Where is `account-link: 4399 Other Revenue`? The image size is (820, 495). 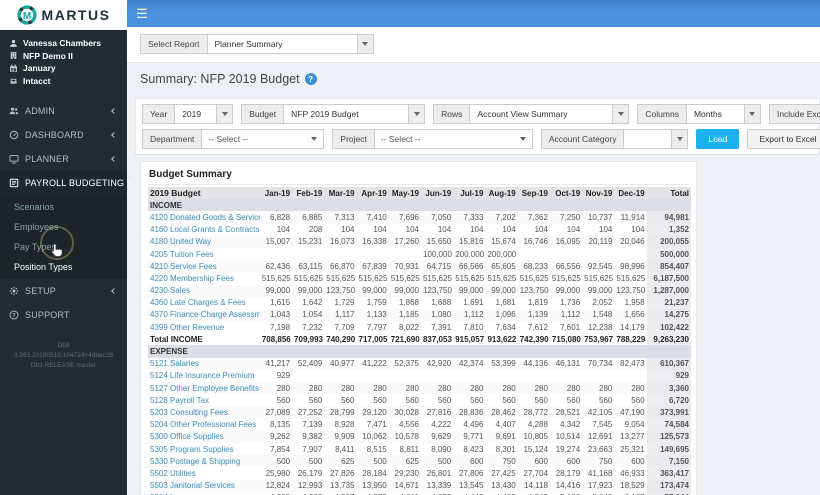 account-link: 4399 Other Revenue is located at coordinates (187, 327).